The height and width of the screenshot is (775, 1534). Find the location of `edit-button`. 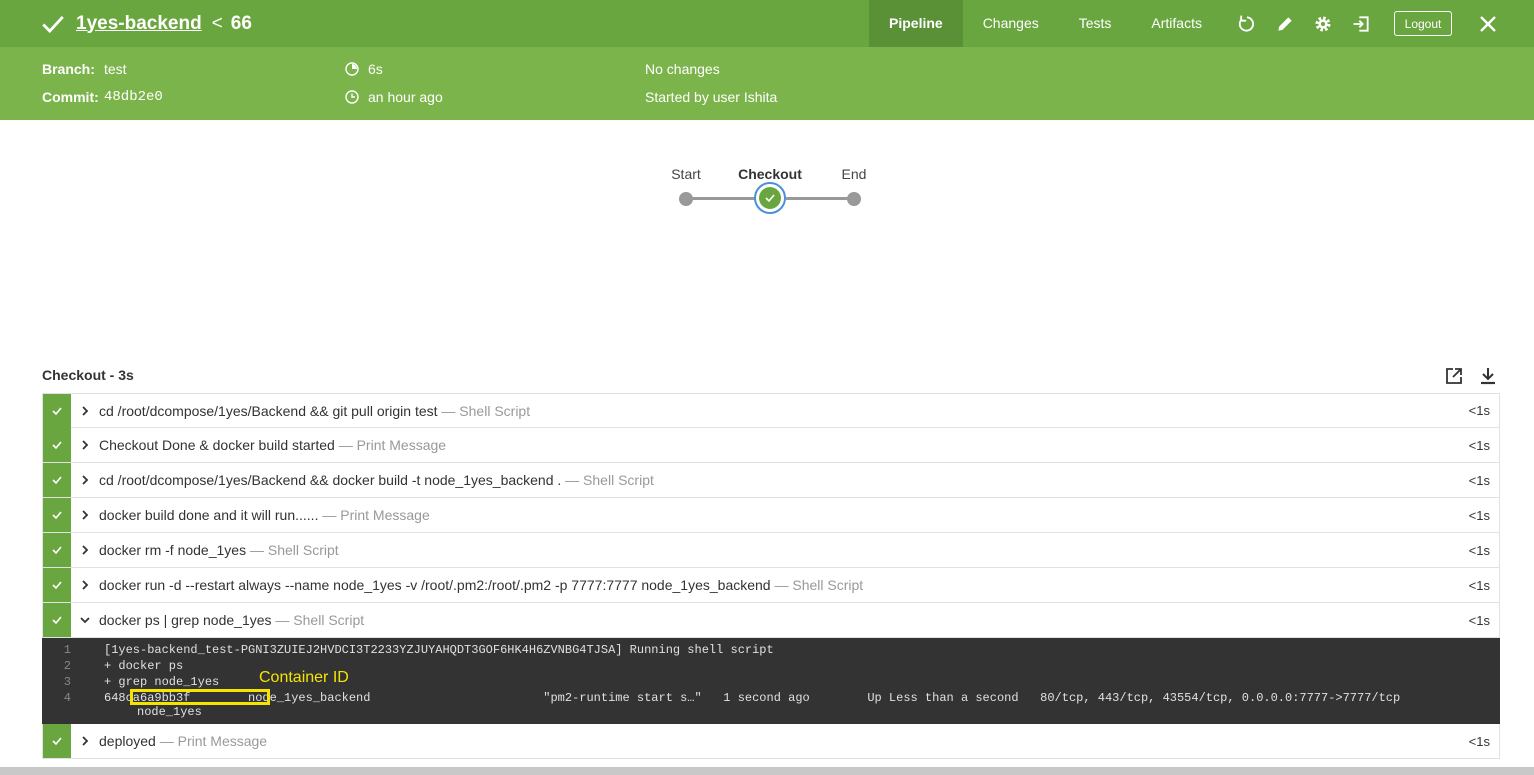

edit-button is located at coordinates (1285, 23).